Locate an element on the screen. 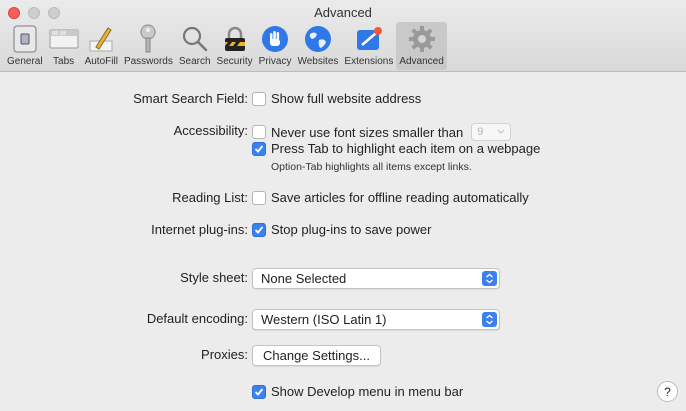  stop-plugins-checkbox: Stop plug-ins to save power is located at coordinates (341, 229).